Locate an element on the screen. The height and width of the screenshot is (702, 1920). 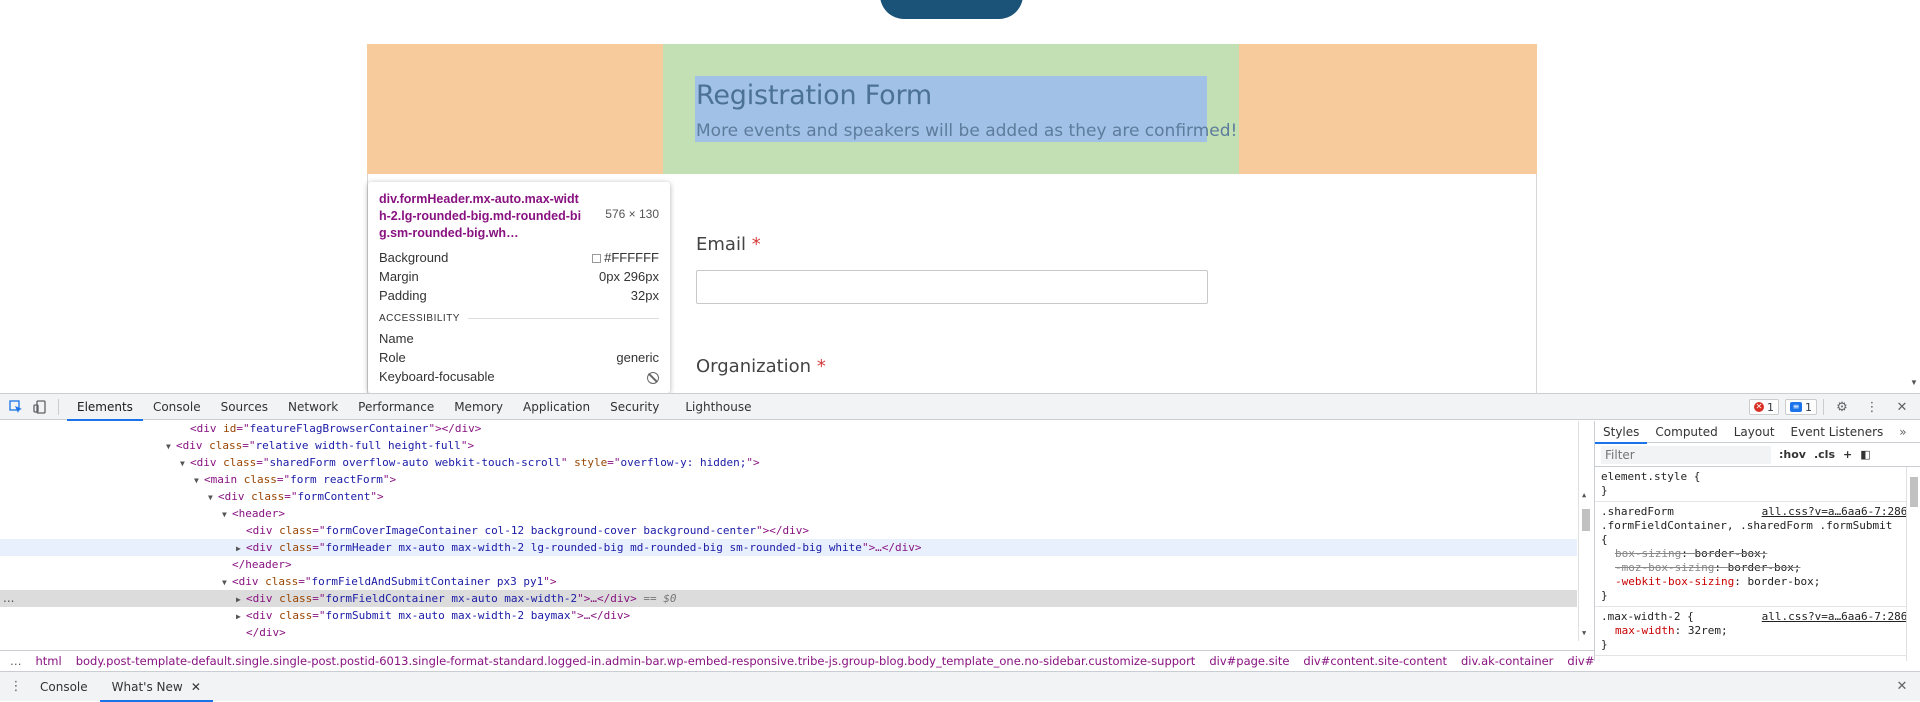
rule-selector: .sharedForm is located at coordinates (1637, 511).